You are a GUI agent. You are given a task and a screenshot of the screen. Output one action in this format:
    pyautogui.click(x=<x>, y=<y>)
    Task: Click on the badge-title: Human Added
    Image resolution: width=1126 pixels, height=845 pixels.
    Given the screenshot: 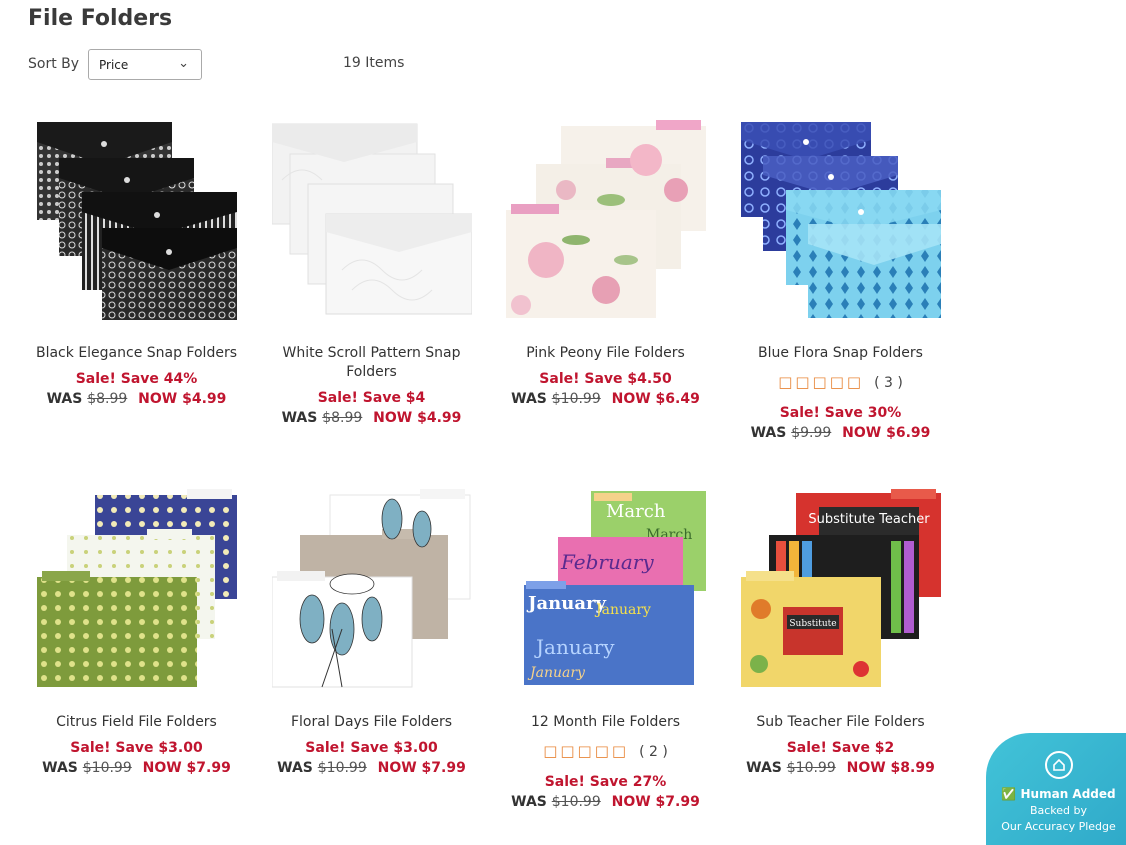 What is the action you would take?
    pyautogui.click(x=1068, y=794)
    